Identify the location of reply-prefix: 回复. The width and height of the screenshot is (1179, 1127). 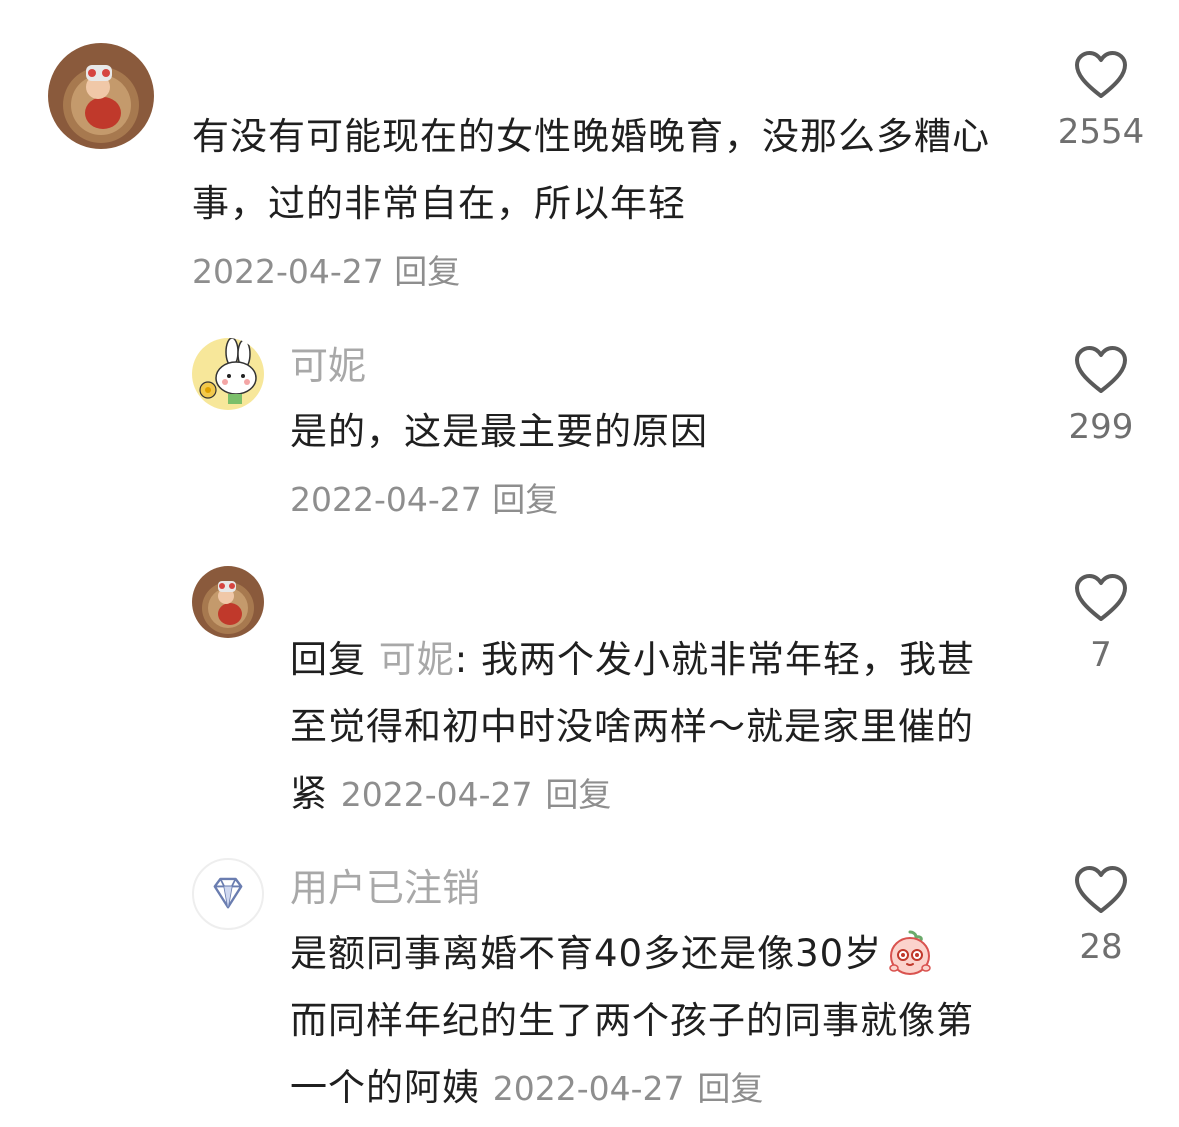
(328, 659).